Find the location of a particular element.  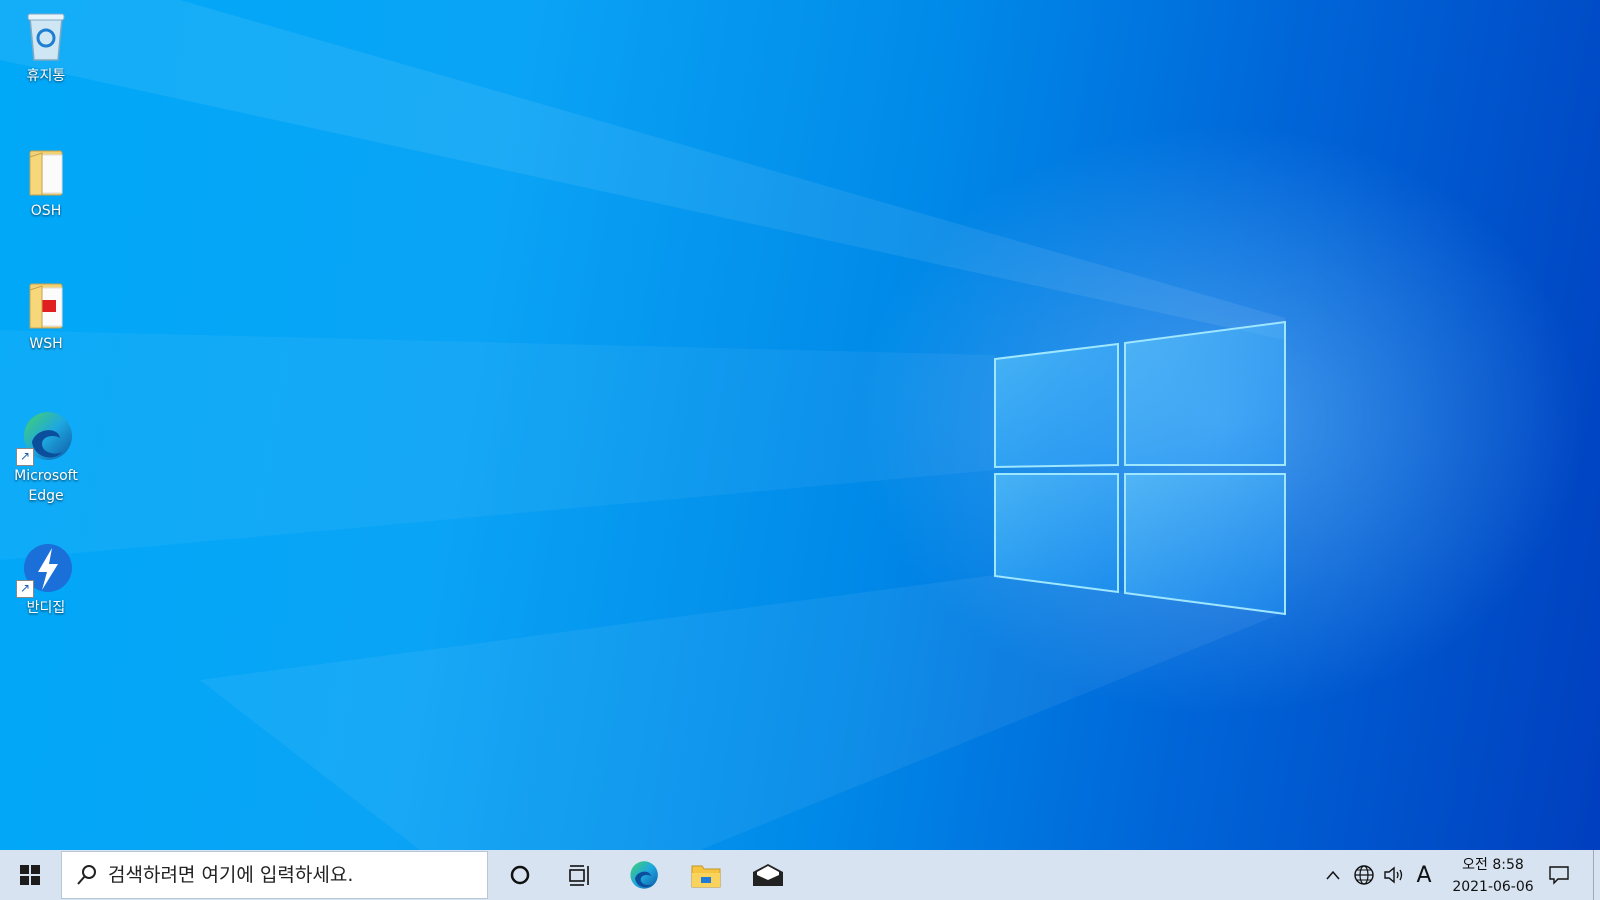

desktop-icon-label: 반디집 is located at coordinates (46, 608).